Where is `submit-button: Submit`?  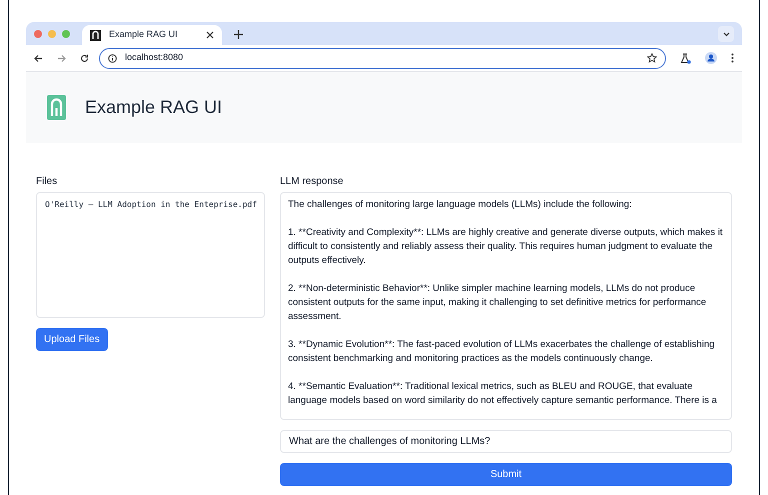 submit-button: Submit is located at coordinates (506, 474).